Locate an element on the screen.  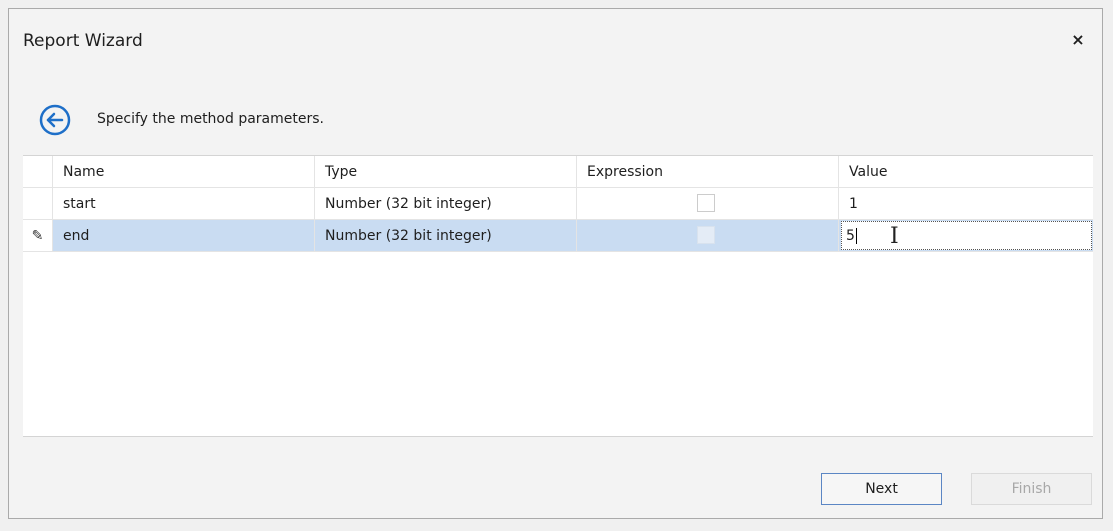
name-cell: start is located at coordinates (184, 203).